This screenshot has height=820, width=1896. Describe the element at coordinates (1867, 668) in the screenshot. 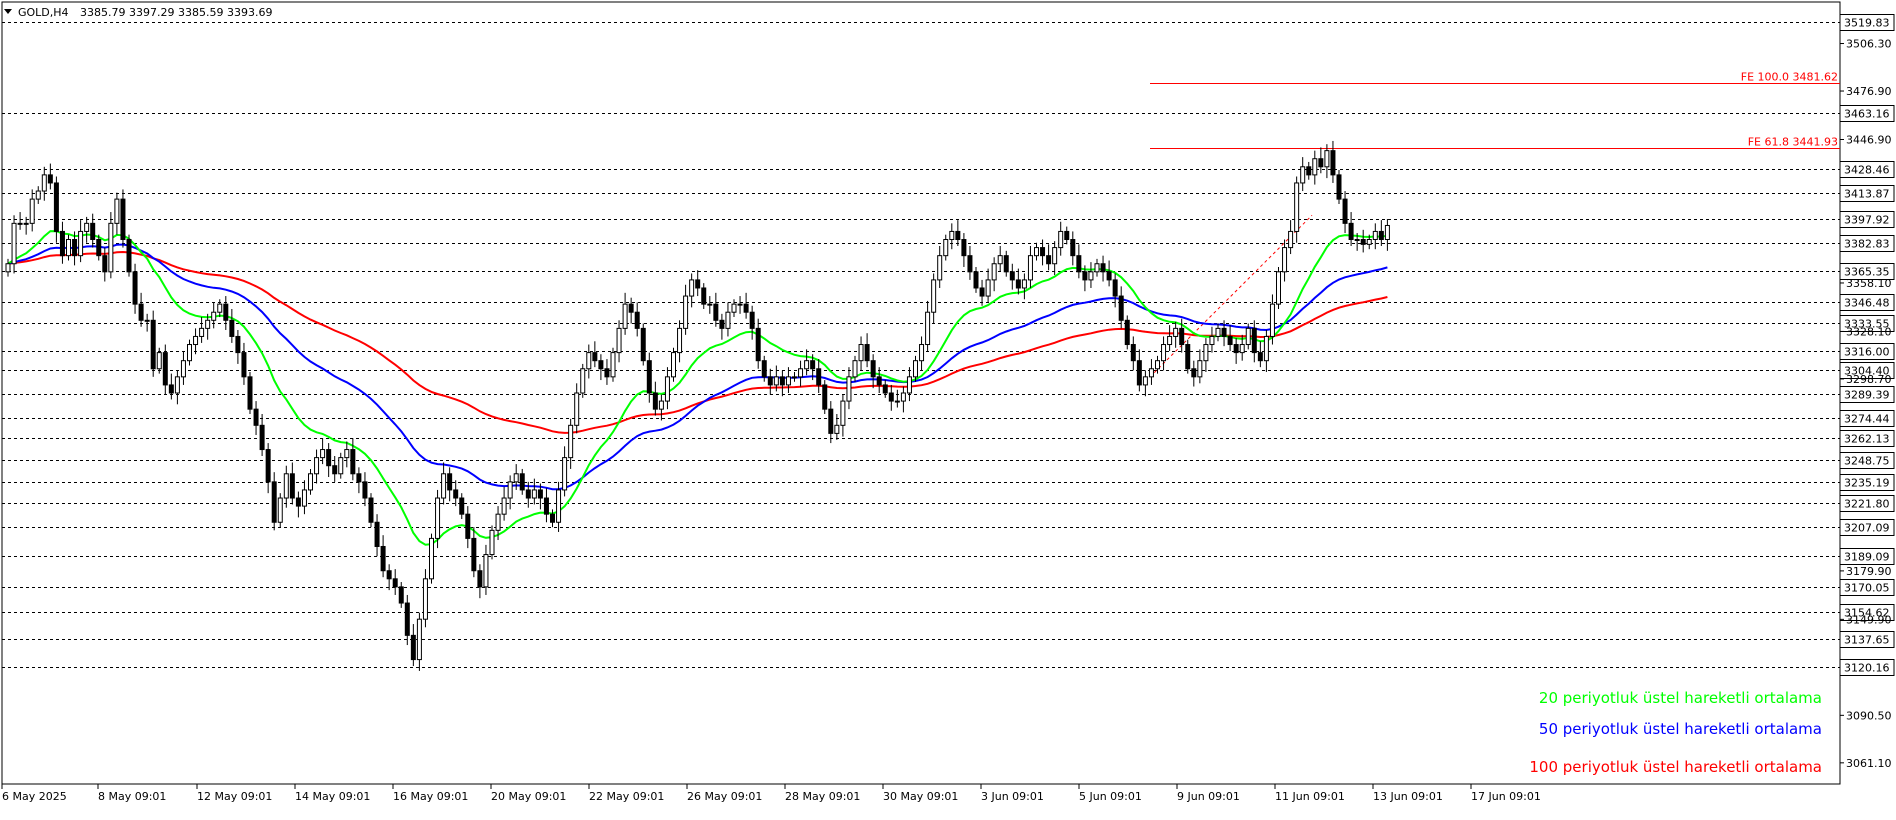

I see `level-price-label: 3120.16` at that location.